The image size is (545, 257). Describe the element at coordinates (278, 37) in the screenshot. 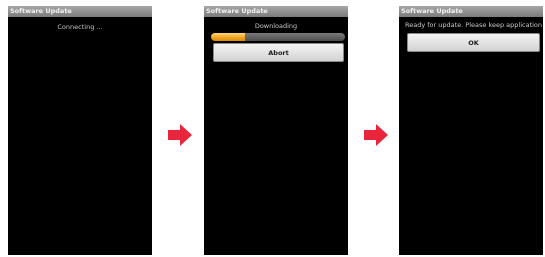

I see `download-progress-bar` at that location.